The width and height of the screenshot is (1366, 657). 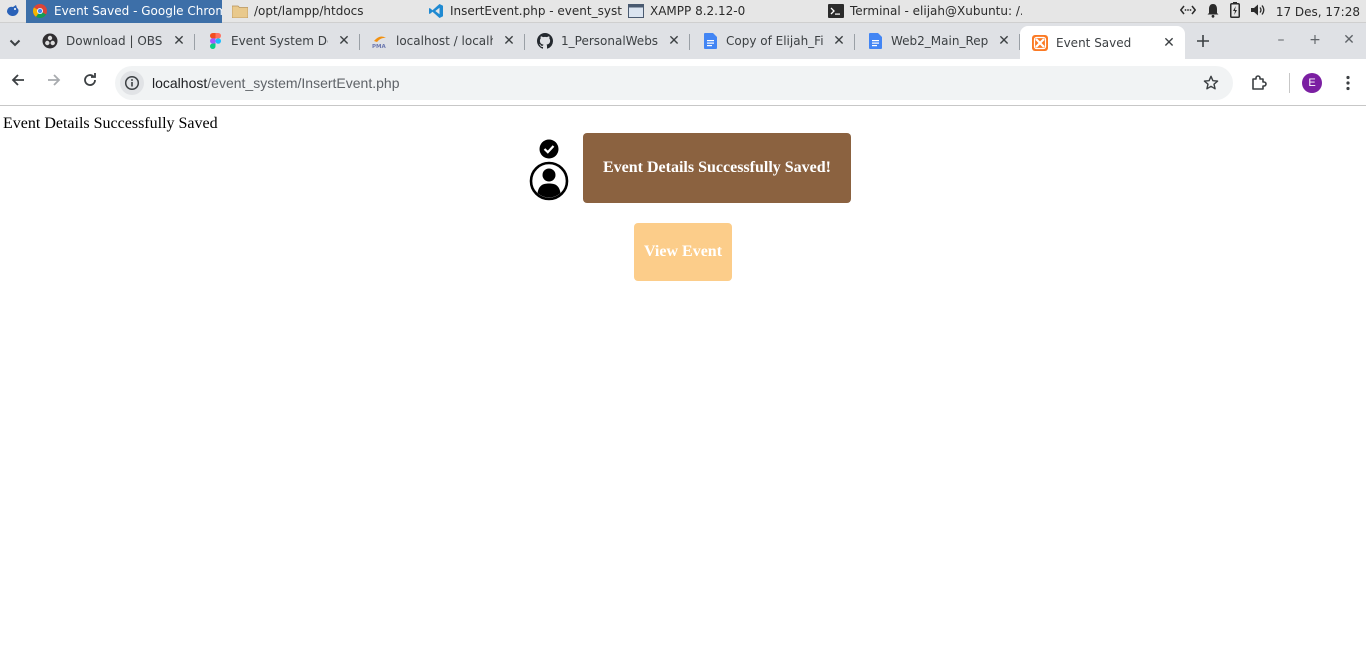 What do you see at coordinates (303, 83) in the screenshot?
I see `url-path: /event_system/InsertEvent.php` at bounding box center [303, 83].